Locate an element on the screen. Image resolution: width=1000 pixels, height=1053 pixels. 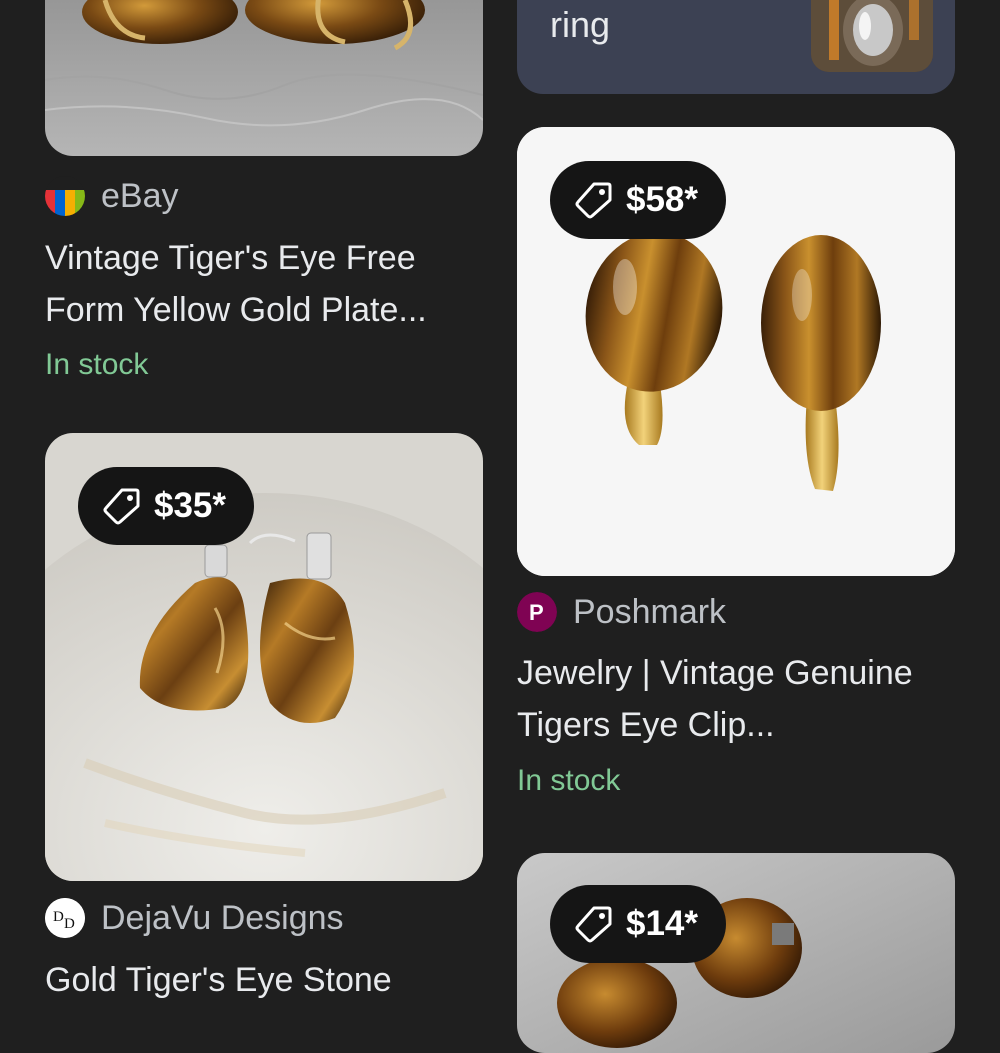
product-image-4: $14* is located at coordinates (736, 953).